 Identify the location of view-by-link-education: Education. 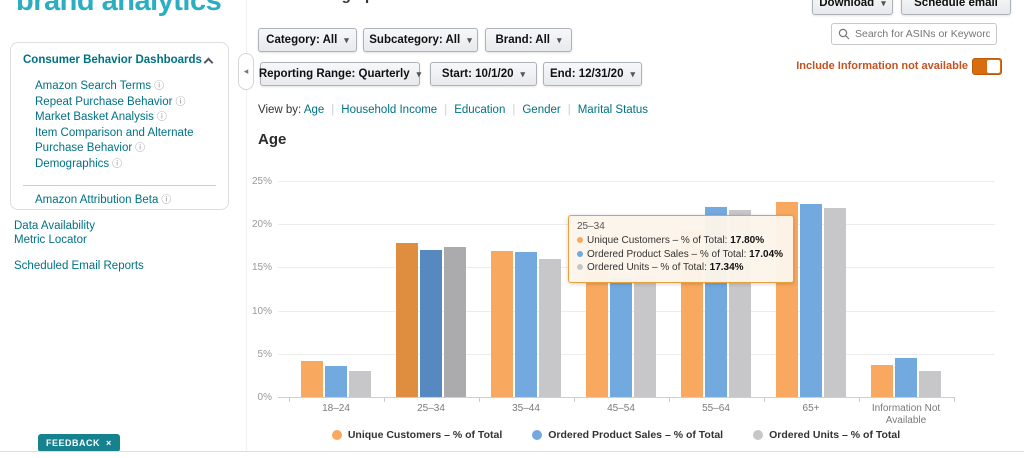
(479, 110).